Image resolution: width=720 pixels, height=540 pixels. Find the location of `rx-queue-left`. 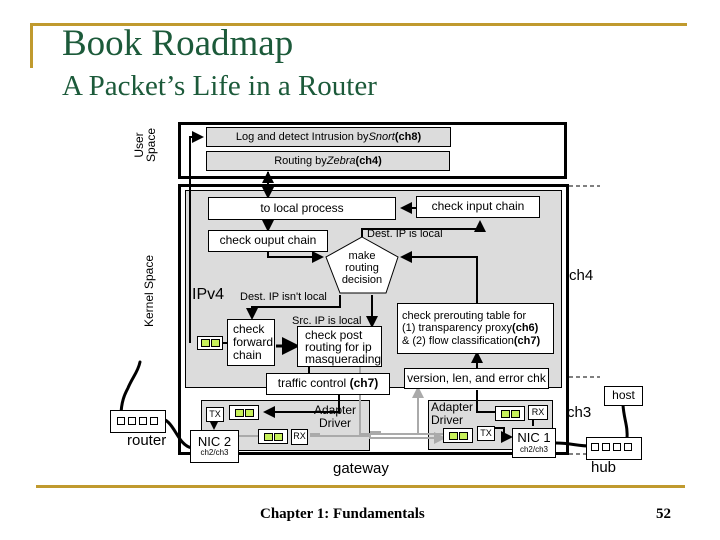

rx-queue-left is located at coordinates (273, 436).